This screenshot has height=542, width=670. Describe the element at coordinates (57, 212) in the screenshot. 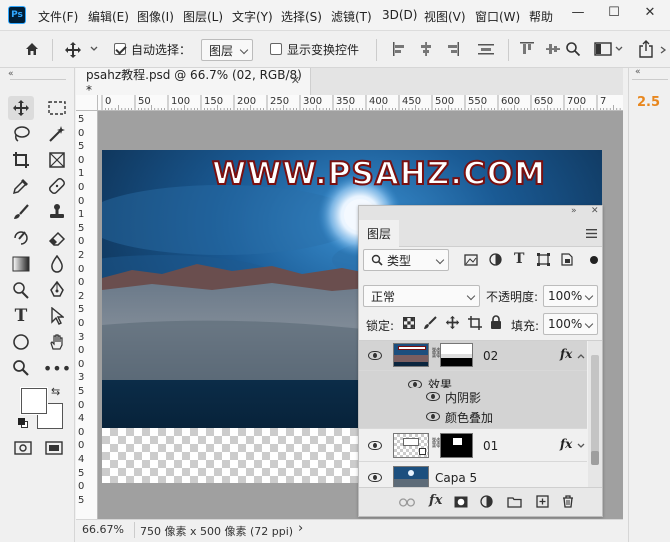

I see `clone-stamp-tool-button` at that location.